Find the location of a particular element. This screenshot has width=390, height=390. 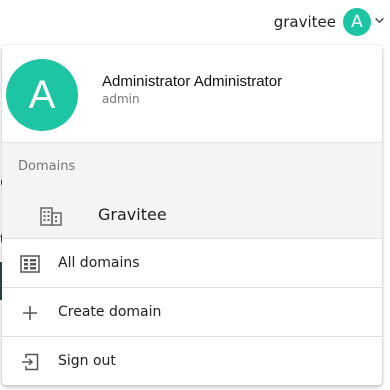

profile-username: admin is located at coordinates (121, 99).